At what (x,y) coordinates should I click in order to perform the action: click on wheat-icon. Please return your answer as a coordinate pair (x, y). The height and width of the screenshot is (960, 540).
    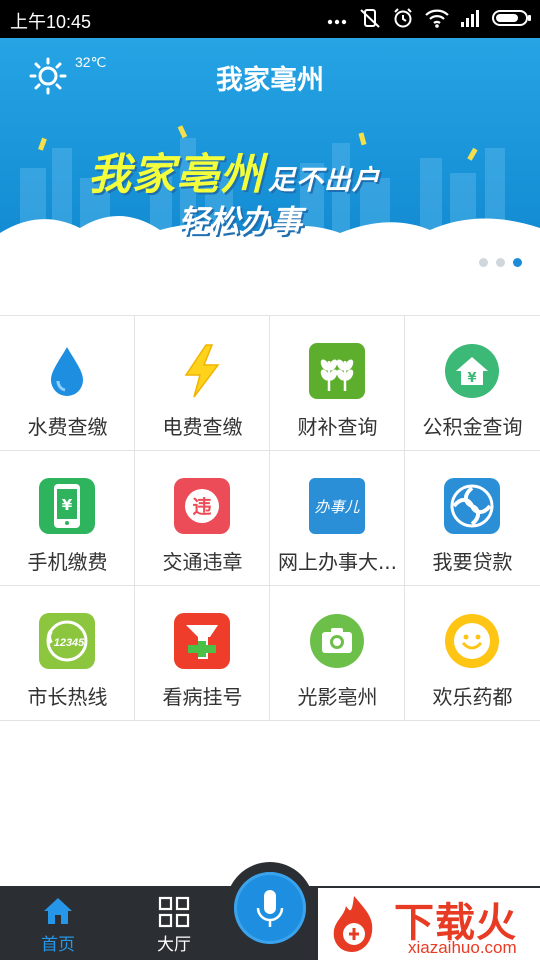
    Looking at the image, I should click on (337, 371).